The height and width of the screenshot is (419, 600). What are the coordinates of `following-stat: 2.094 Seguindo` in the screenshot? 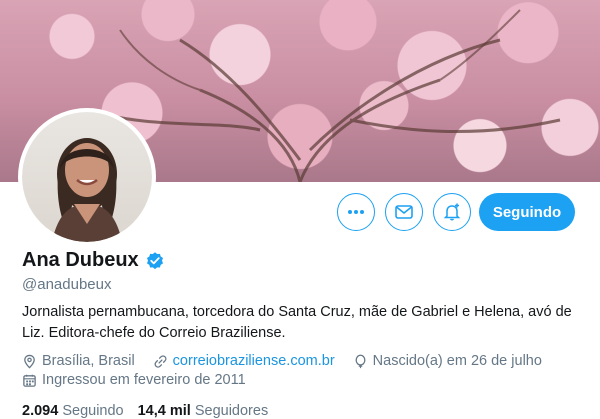 It's located at (73, 411).